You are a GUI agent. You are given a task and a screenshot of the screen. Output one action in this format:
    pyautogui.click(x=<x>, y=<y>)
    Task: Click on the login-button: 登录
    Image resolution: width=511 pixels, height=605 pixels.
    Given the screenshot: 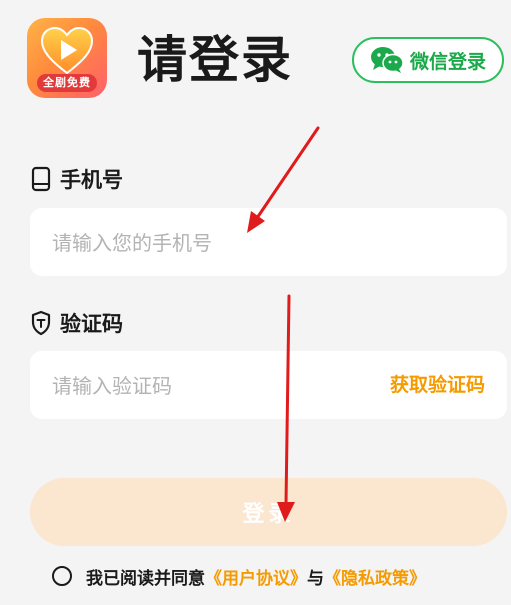 What is the action you would take?
    pyautogui.click(x=268, y=512)
    